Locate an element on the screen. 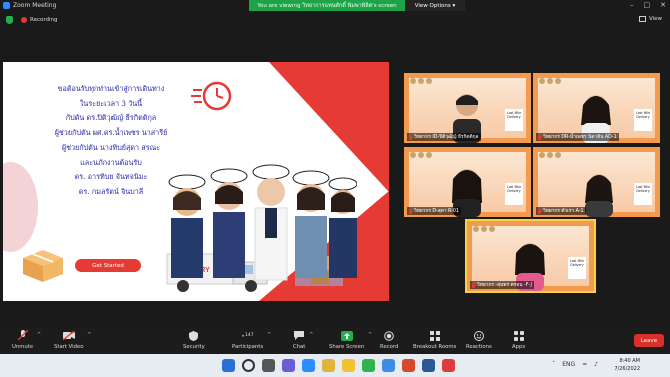 The width and height of the screenshot is (670, 377). recording-indicator: Recording is located at coordinates (39, 20).